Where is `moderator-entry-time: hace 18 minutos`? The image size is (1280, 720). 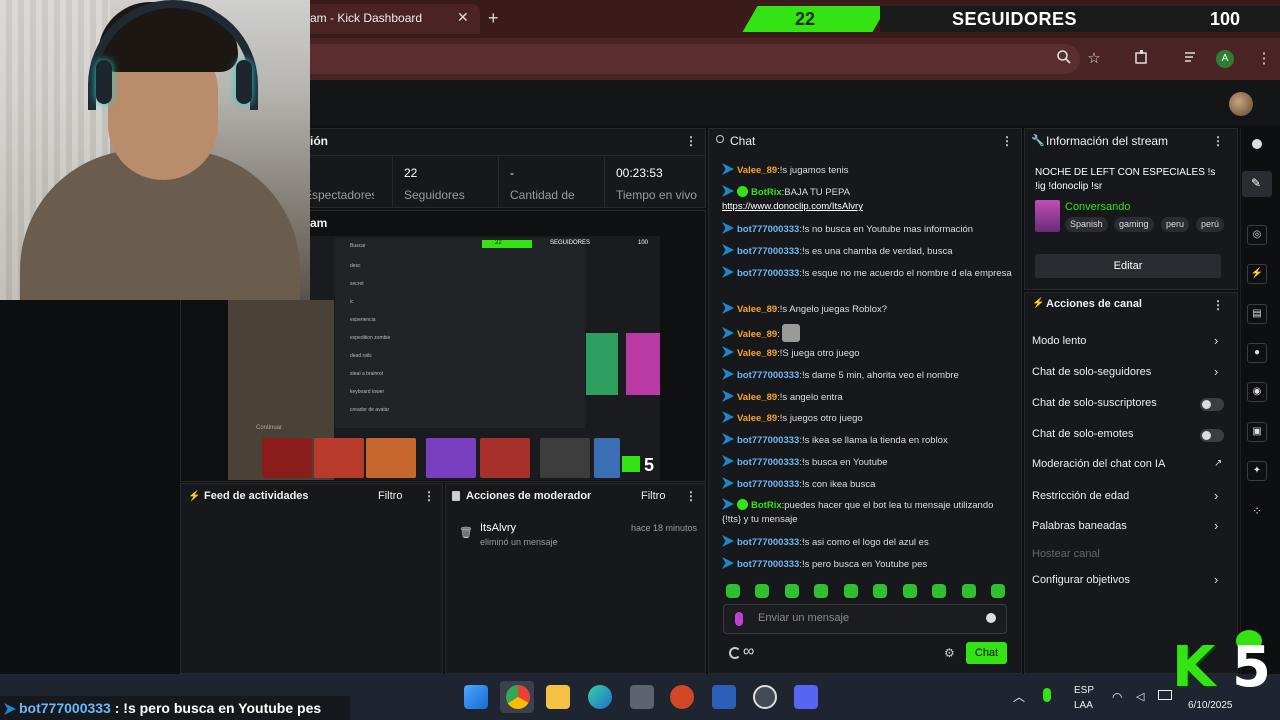
moderator-entry-time: hace 18 minutos is located at coordinates (664, 528).